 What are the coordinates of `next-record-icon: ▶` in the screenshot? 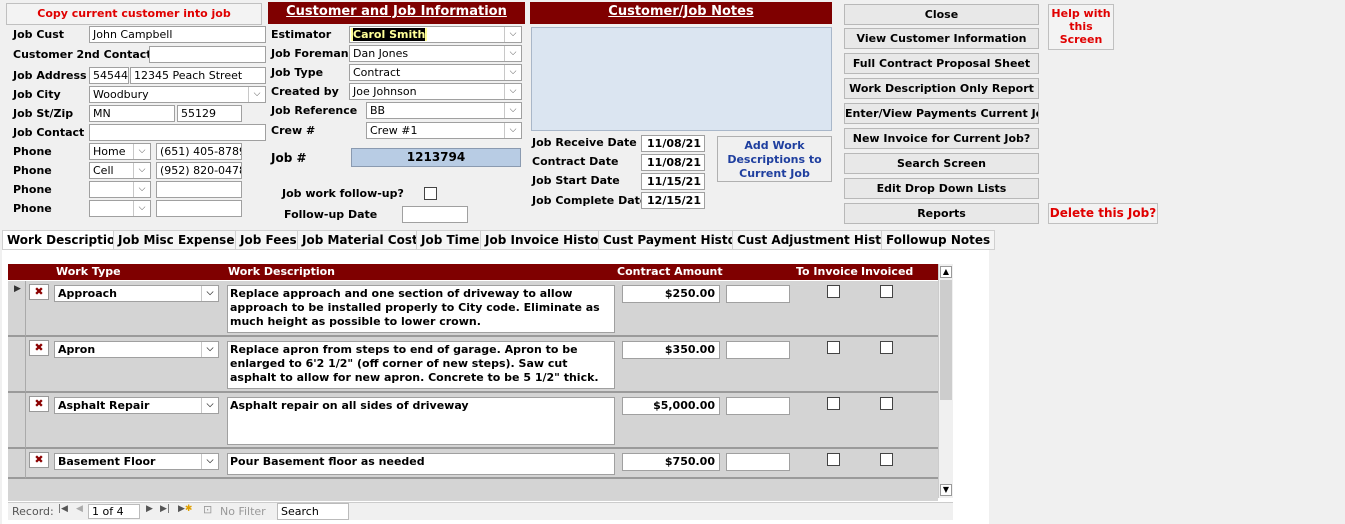 It's located at (149, 509).